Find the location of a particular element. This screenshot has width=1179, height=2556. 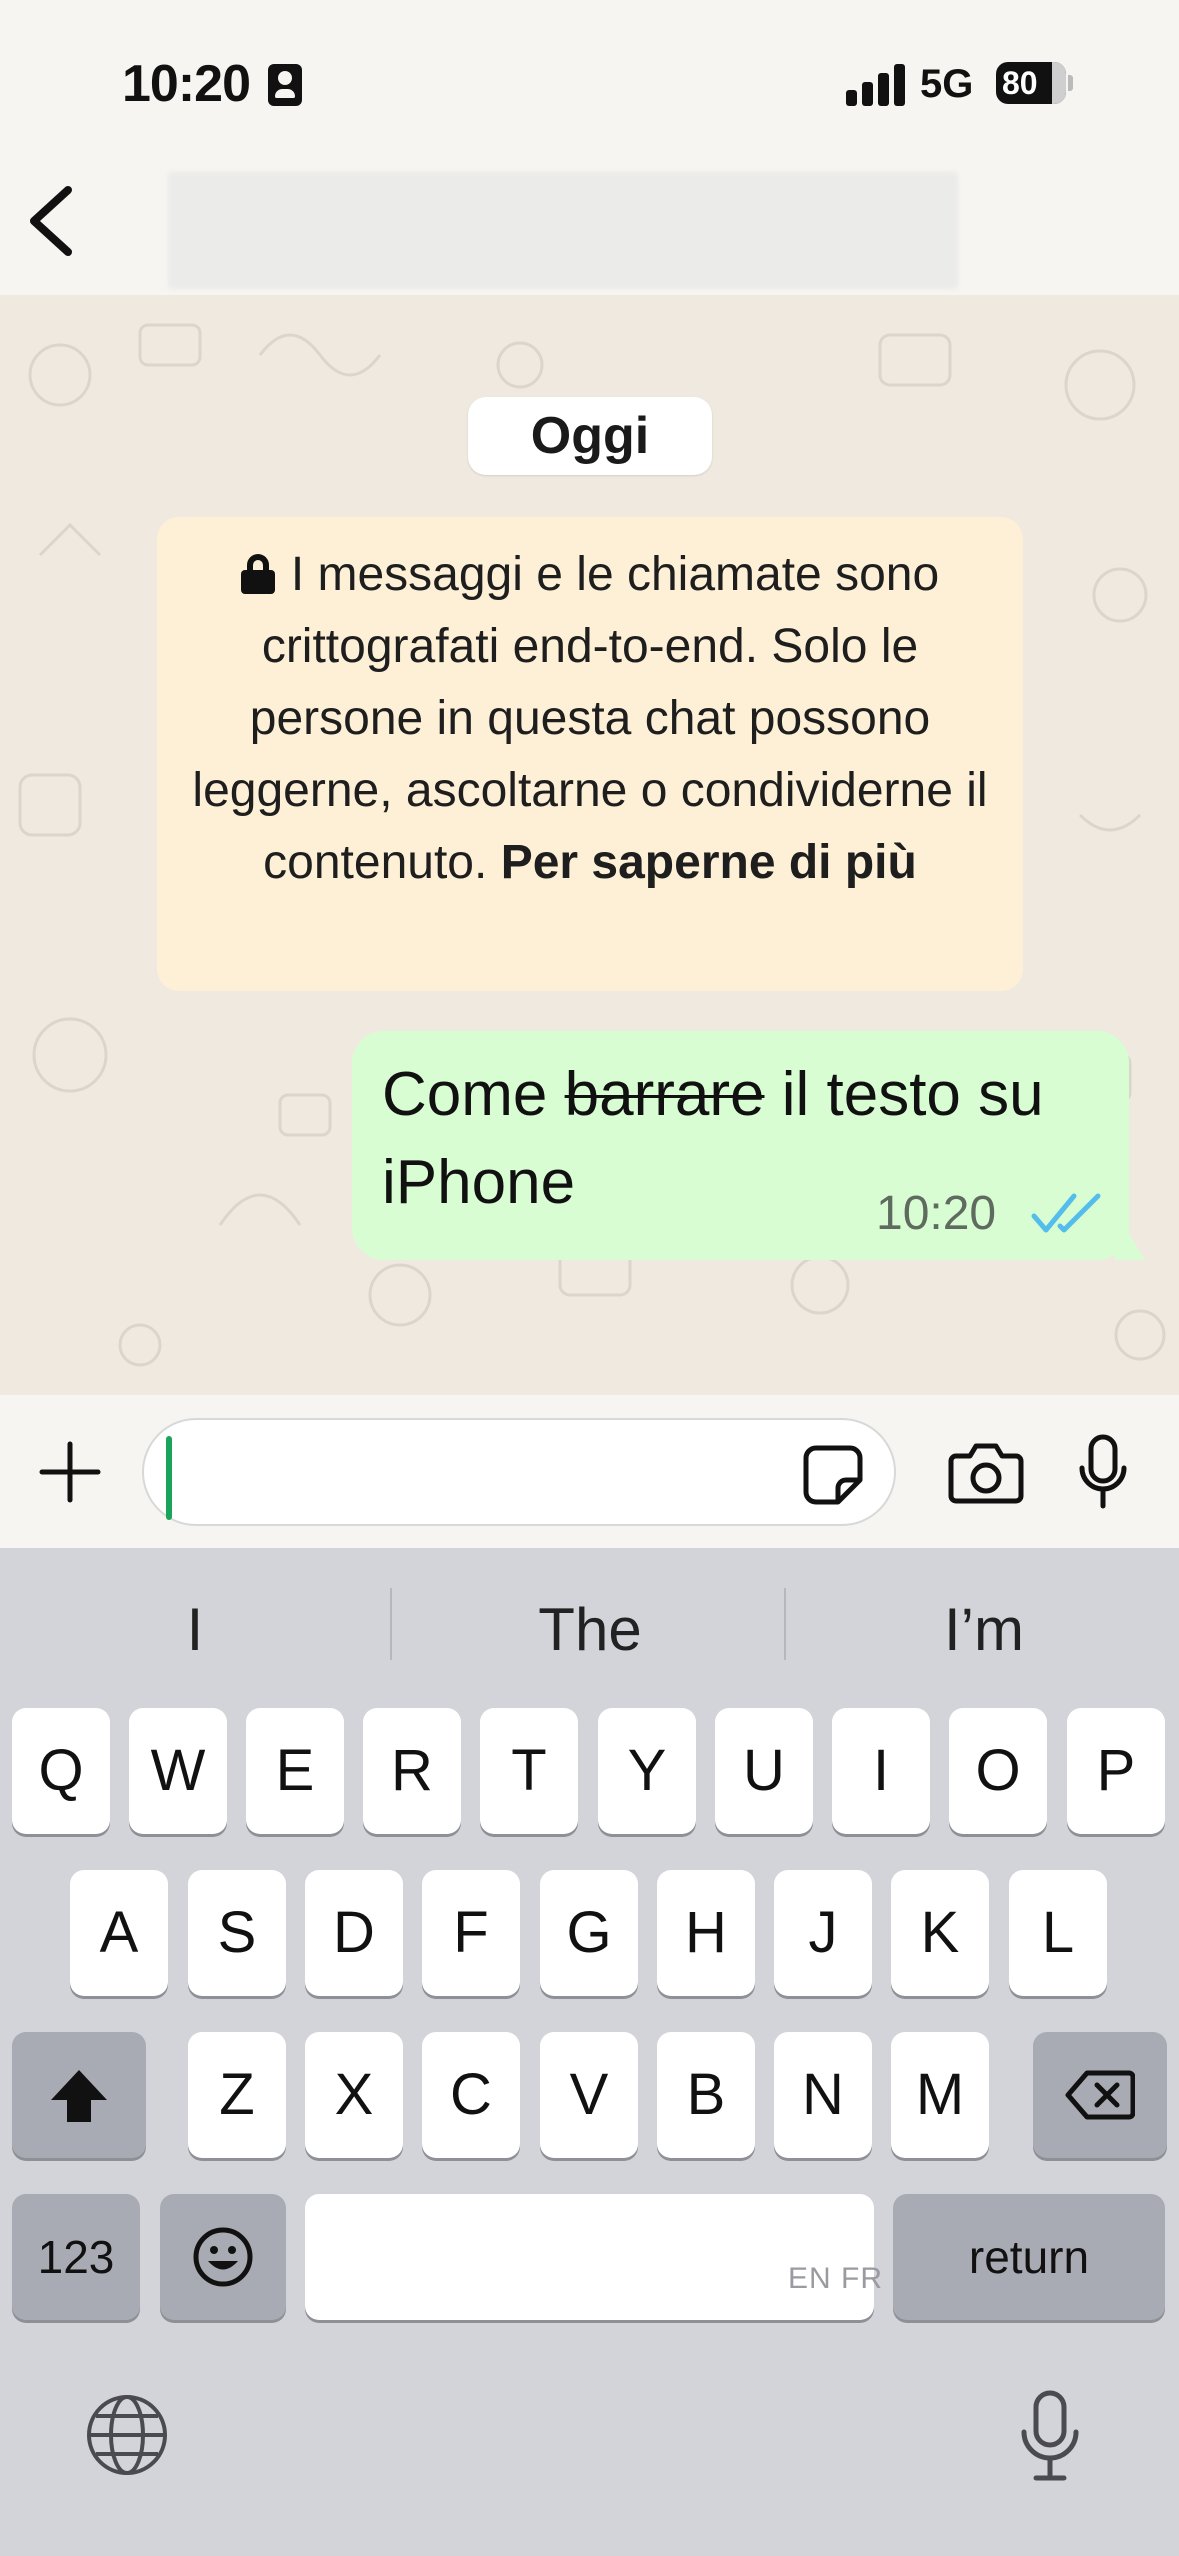

key-s: S is located at coordinates (237, 1933).